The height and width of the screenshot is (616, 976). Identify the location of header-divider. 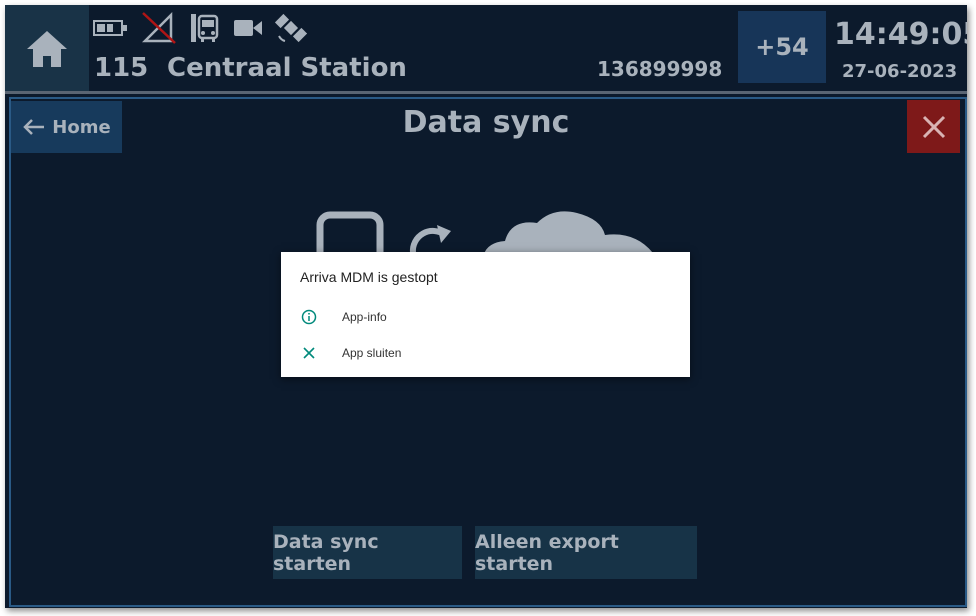
(486, 92).